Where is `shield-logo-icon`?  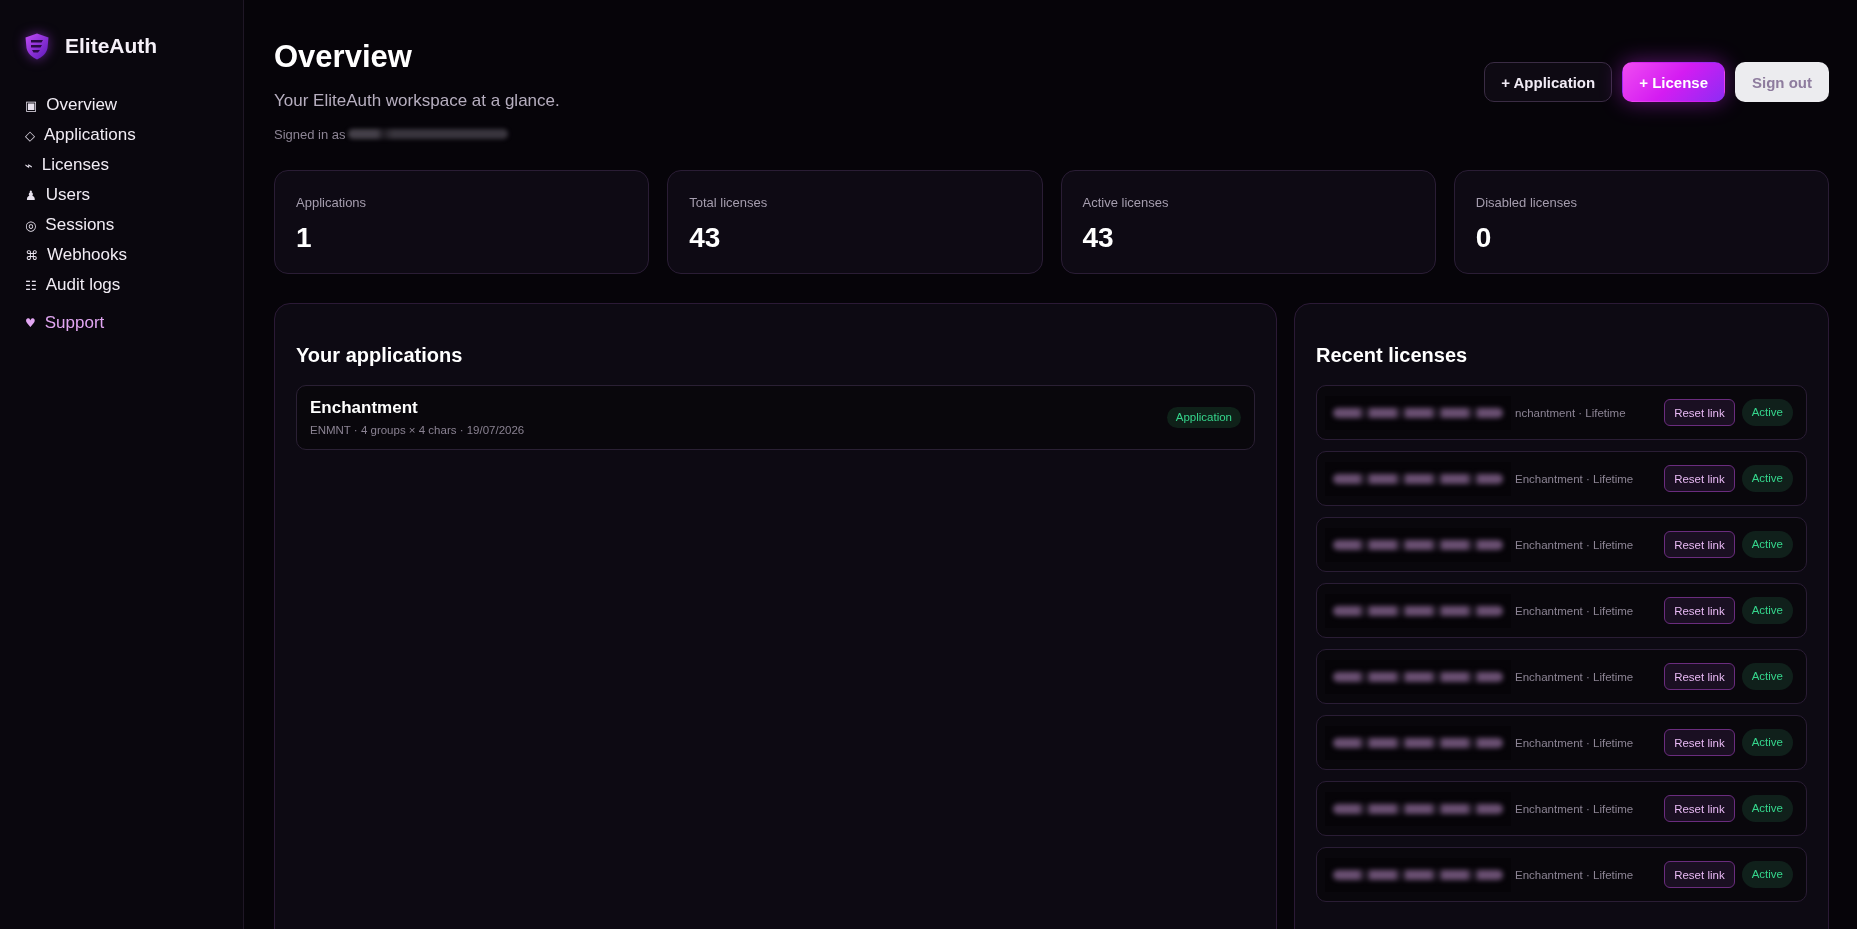 shield-logo-icon is located at coordinates (37, 46).